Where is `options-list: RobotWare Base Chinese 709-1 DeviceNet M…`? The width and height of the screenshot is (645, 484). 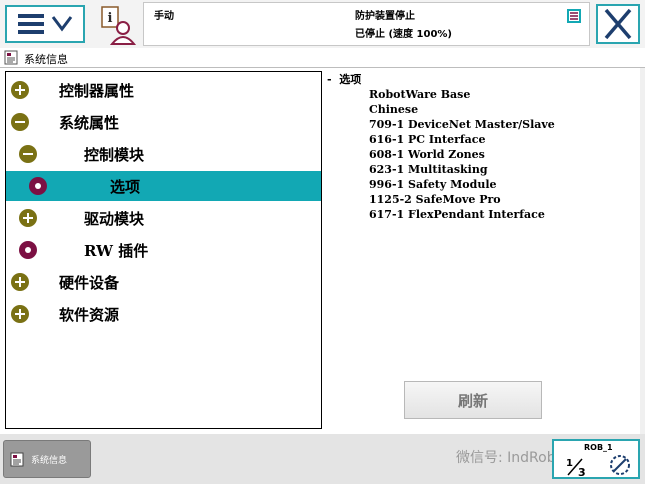 options-list: RobotWare Base Chinese 709-1 DeviceNet M… is located at coordinates (462, 154).